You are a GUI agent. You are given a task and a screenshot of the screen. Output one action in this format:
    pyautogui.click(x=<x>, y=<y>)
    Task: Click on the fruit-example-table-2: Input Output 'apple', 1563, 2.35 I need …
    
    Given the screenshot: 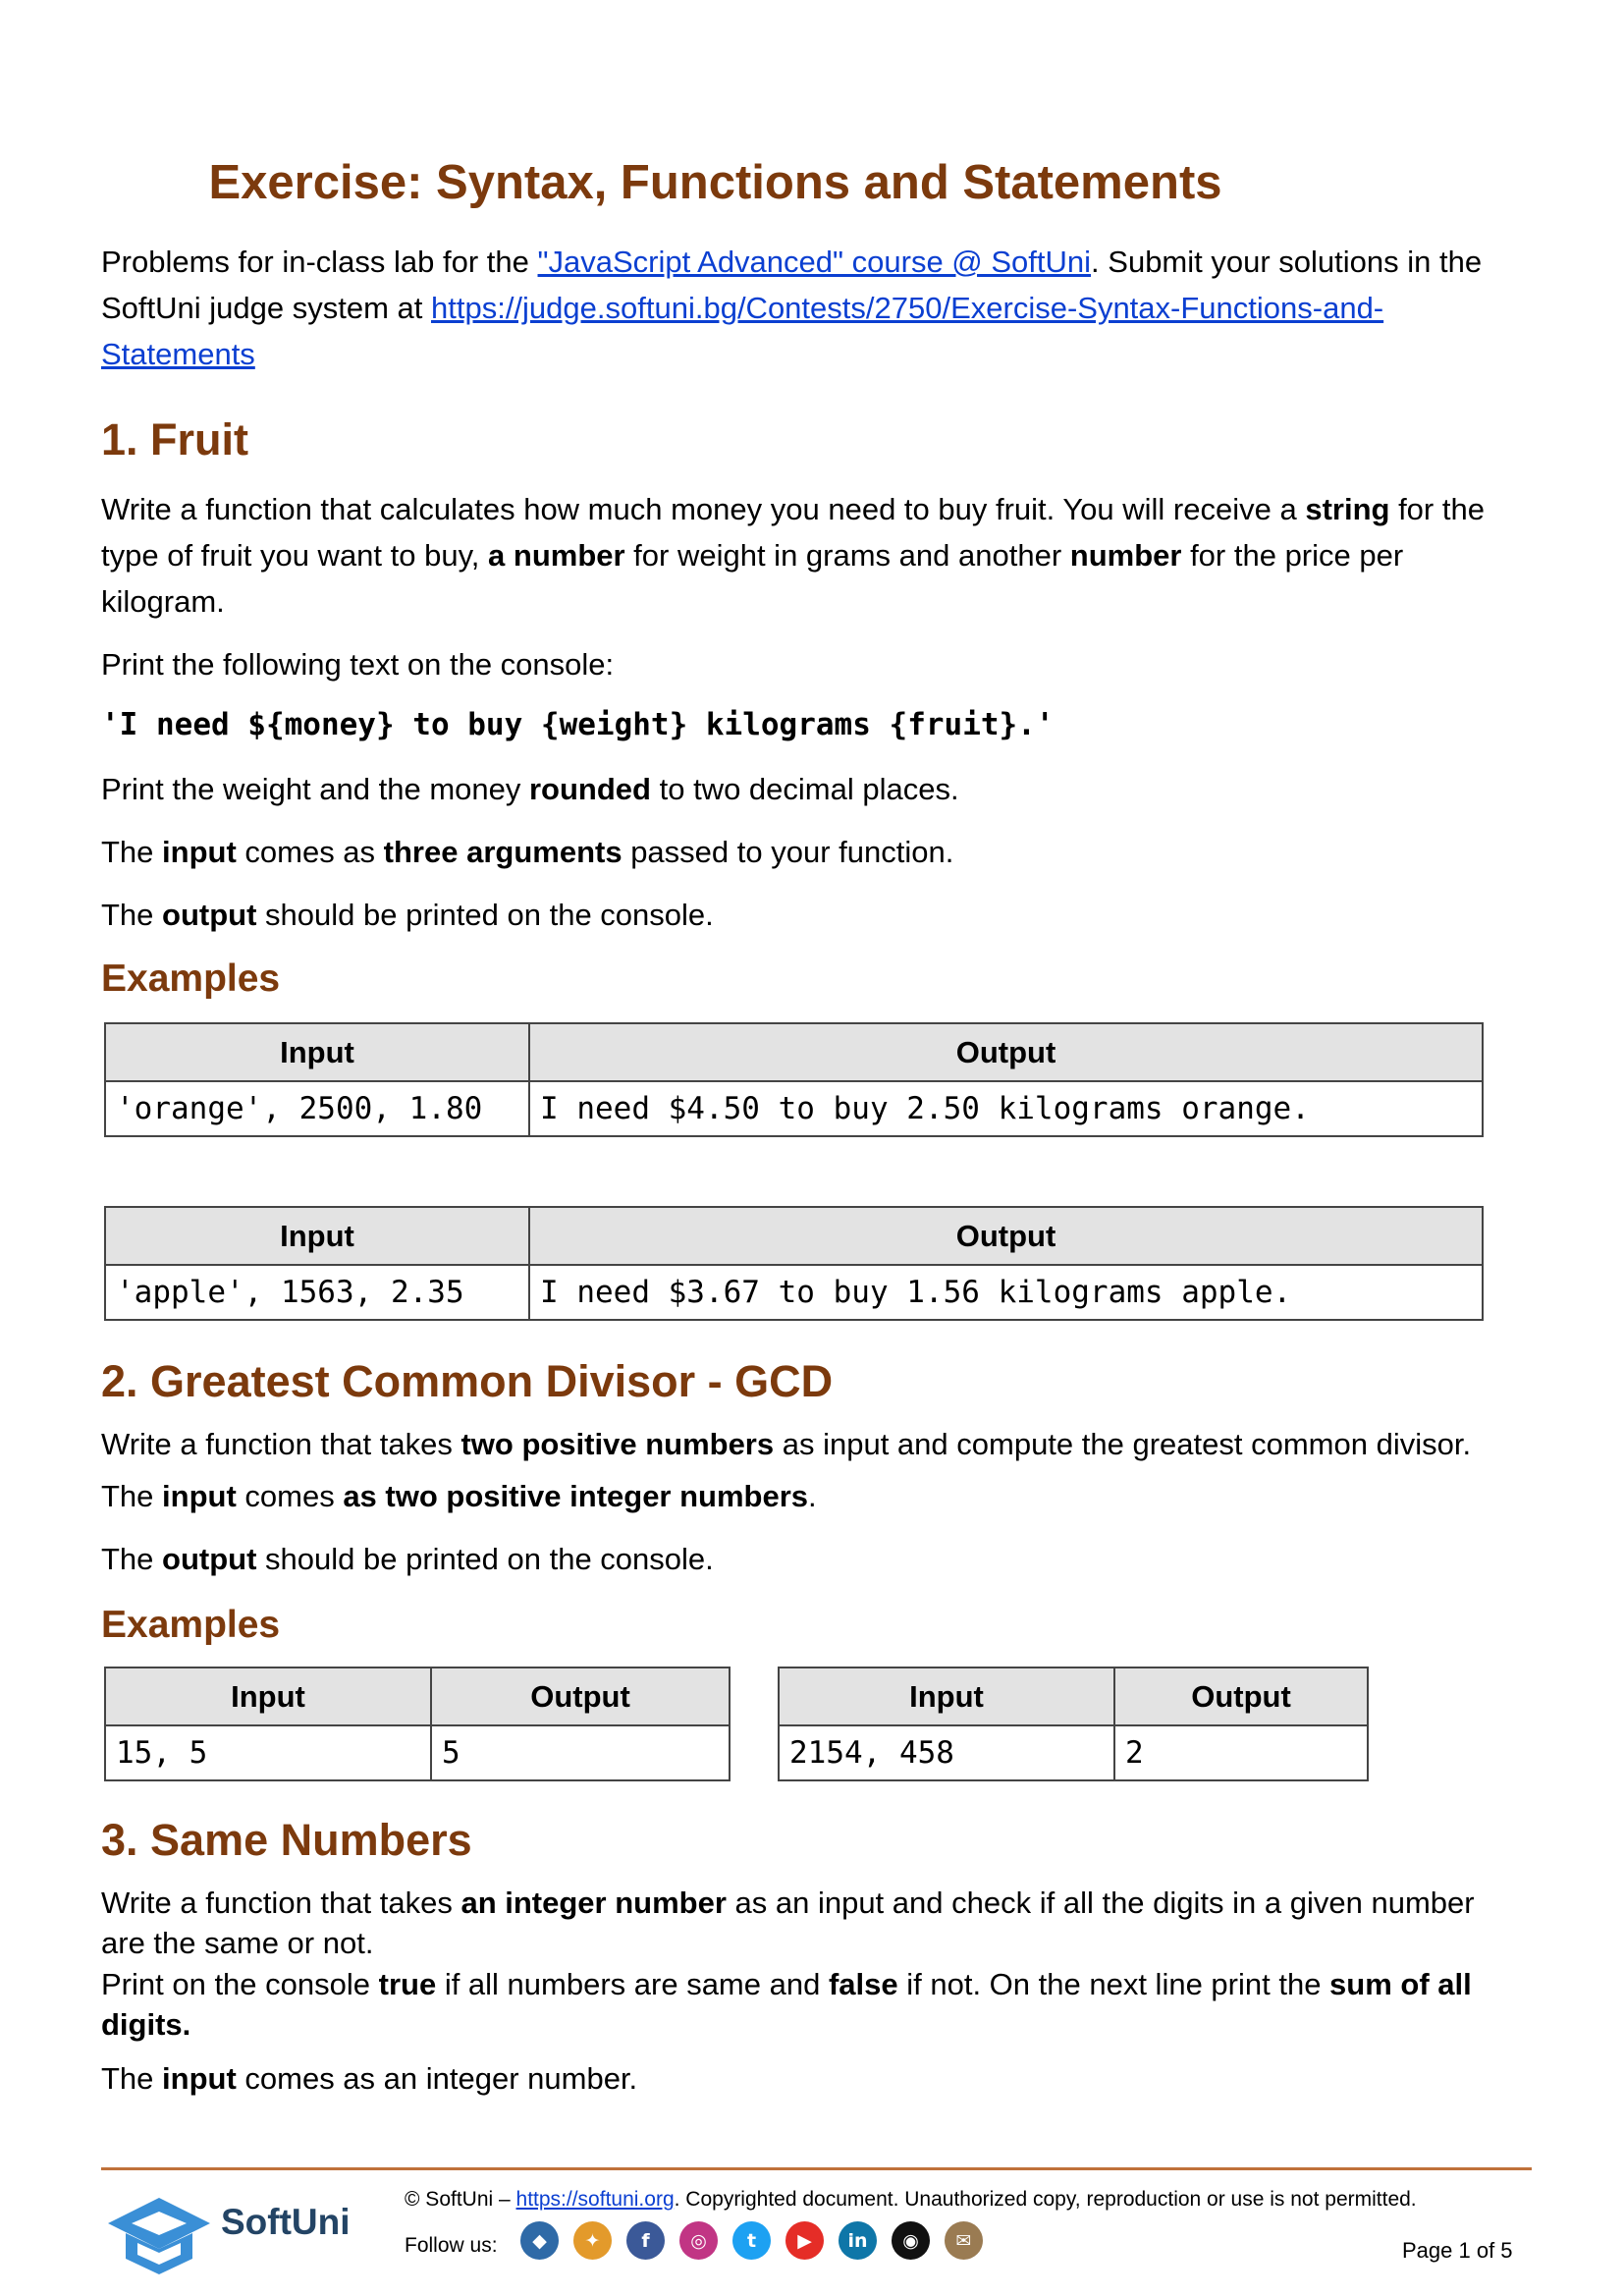 What is the action you would take?
    pyautogui.click(x=794, y=1263)
    